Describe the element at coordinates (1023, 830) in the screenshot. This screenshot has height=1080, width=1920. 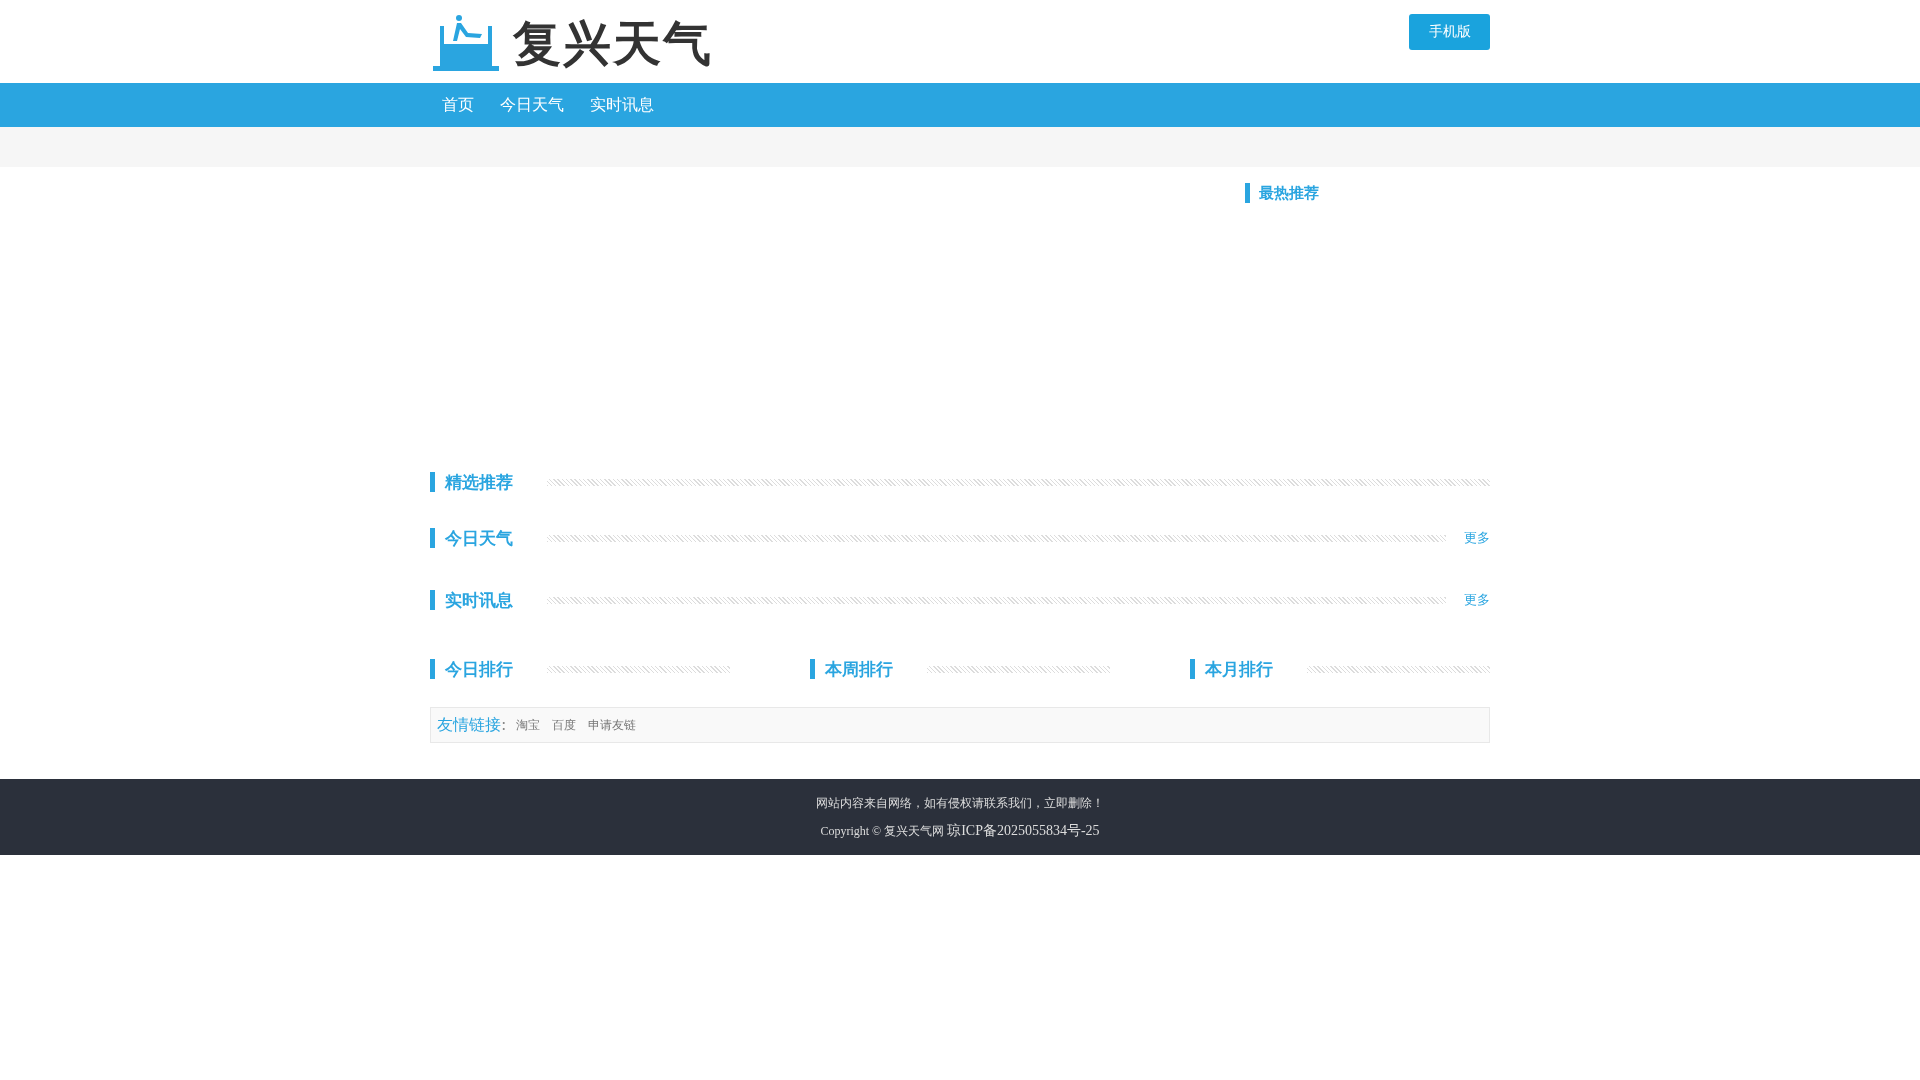
I see `icp-link: 琼ICP备2025055834号-25` at that location.